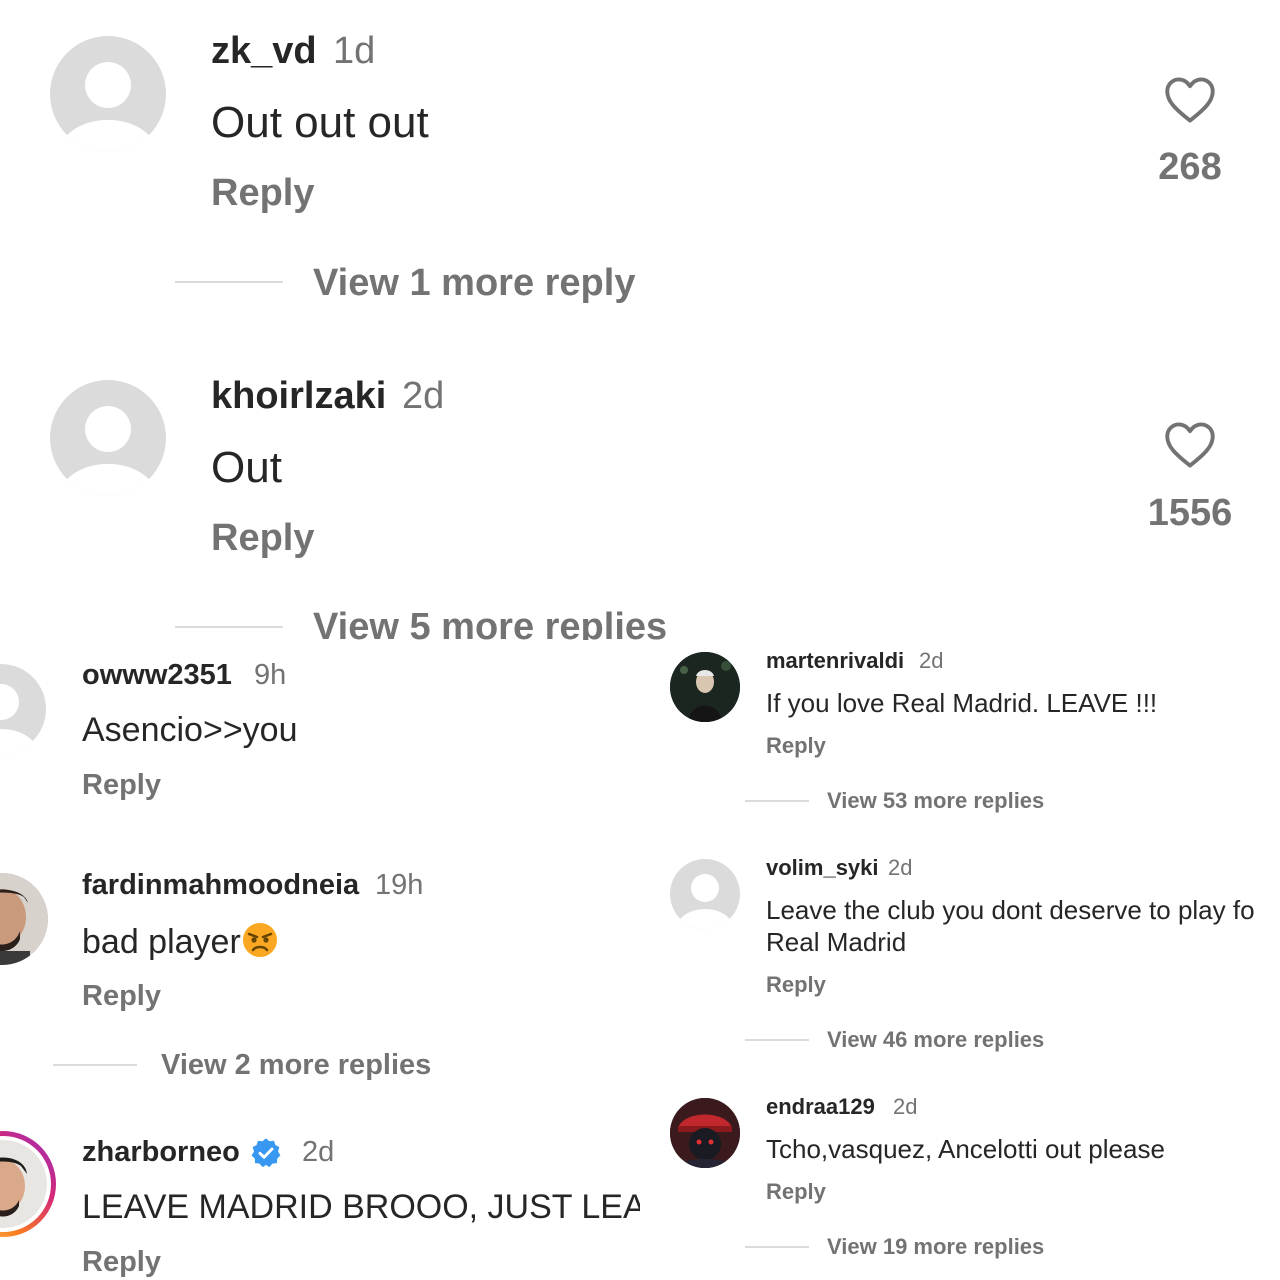 The image size is (1280, 1280). Describe the element at coordinates (835, 661) in the screenshot. I see `comment-username: martenrivaldi` at that location.